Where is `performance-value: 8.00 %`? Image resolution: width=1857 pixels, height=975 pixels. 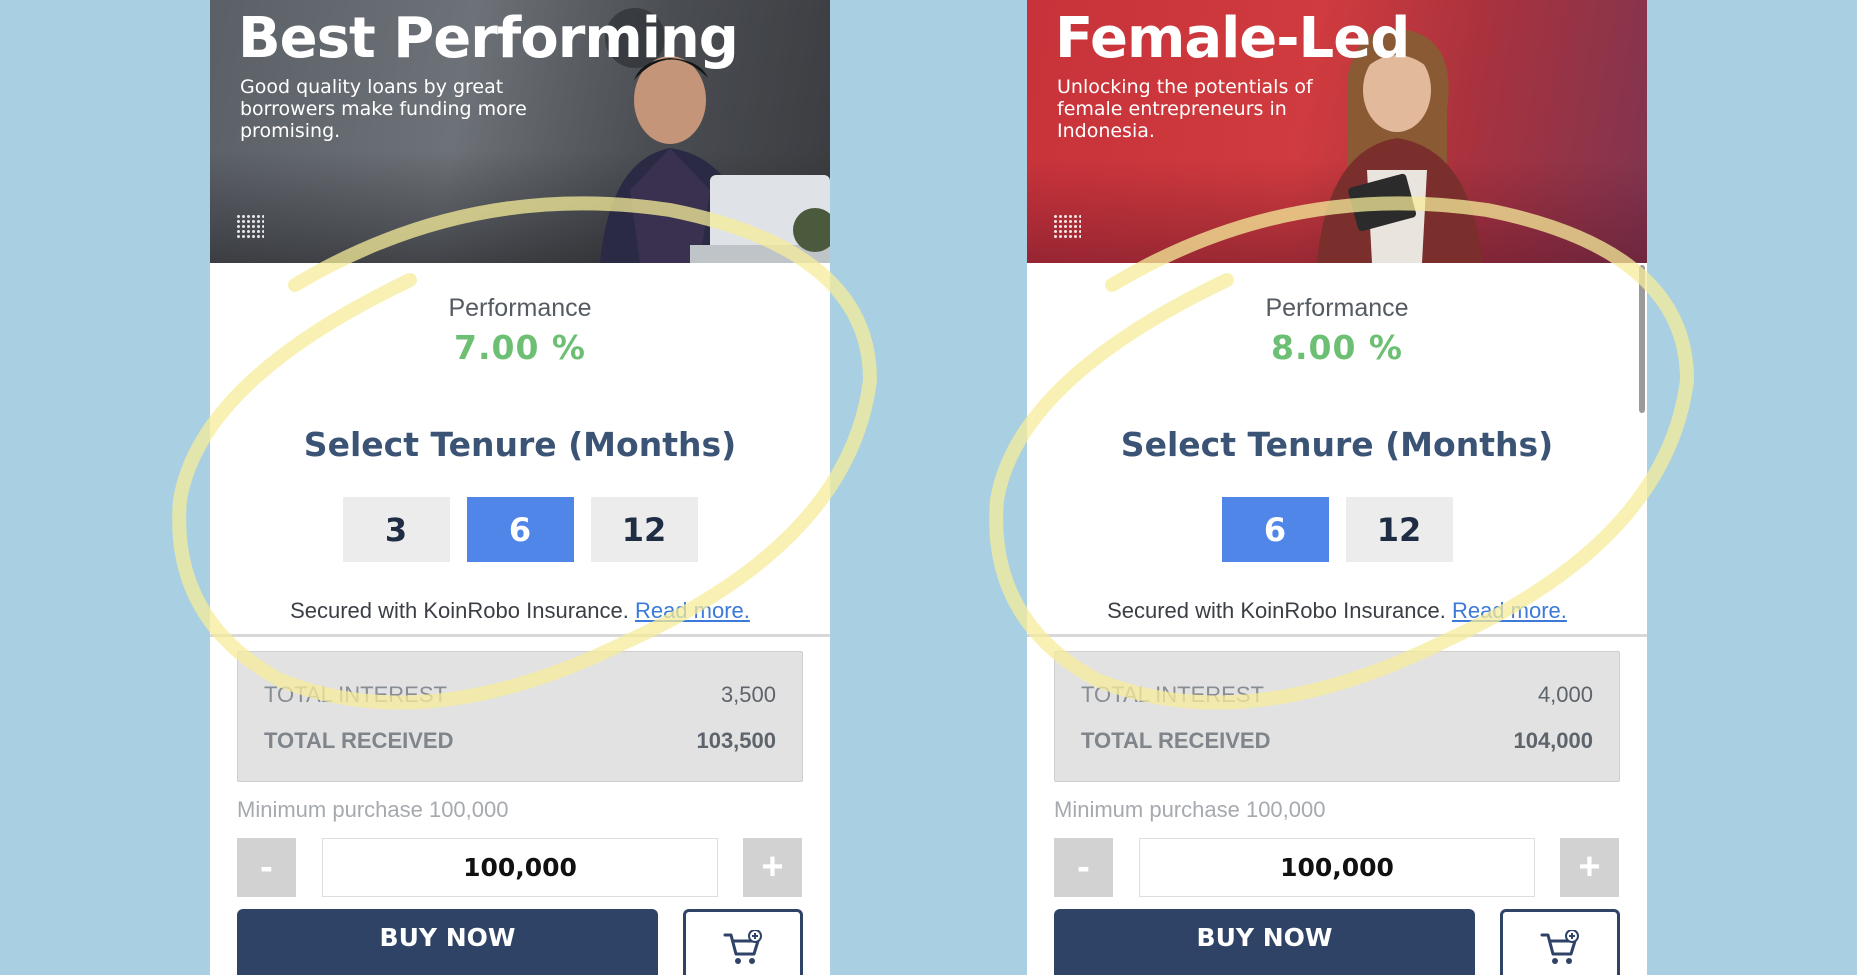 performance-value: 8.00 % is located at coordinates (1337, 347).